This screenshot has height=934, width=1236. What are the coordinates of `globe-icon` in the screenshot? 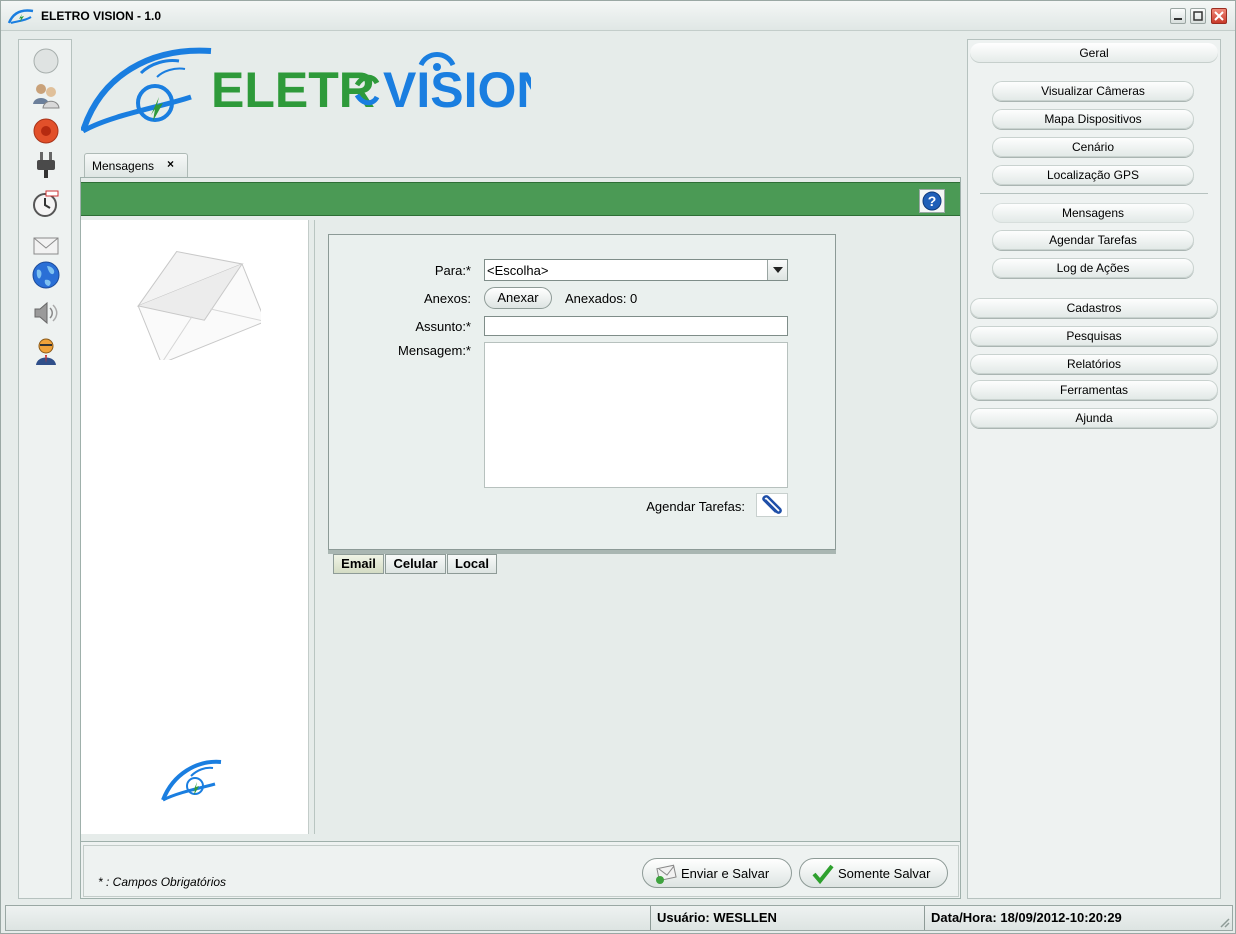 It's located at (46, 275).